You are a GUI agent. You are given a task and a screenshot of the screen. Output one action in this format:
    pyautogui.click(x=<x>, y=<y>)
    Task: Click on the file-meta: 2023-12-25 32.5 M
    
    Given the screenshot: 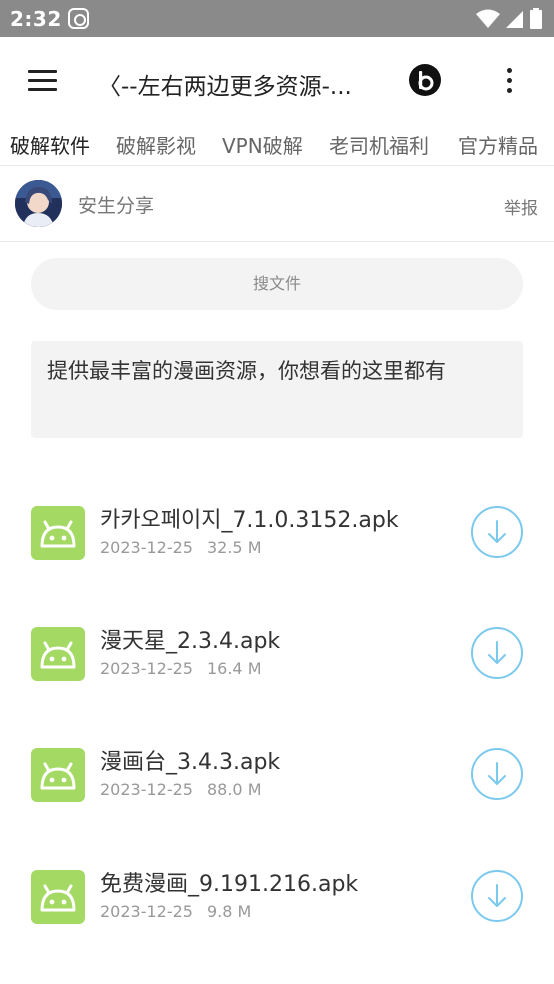 What is the action you would take?
    pyautogui.click(x=181, y=547)
    